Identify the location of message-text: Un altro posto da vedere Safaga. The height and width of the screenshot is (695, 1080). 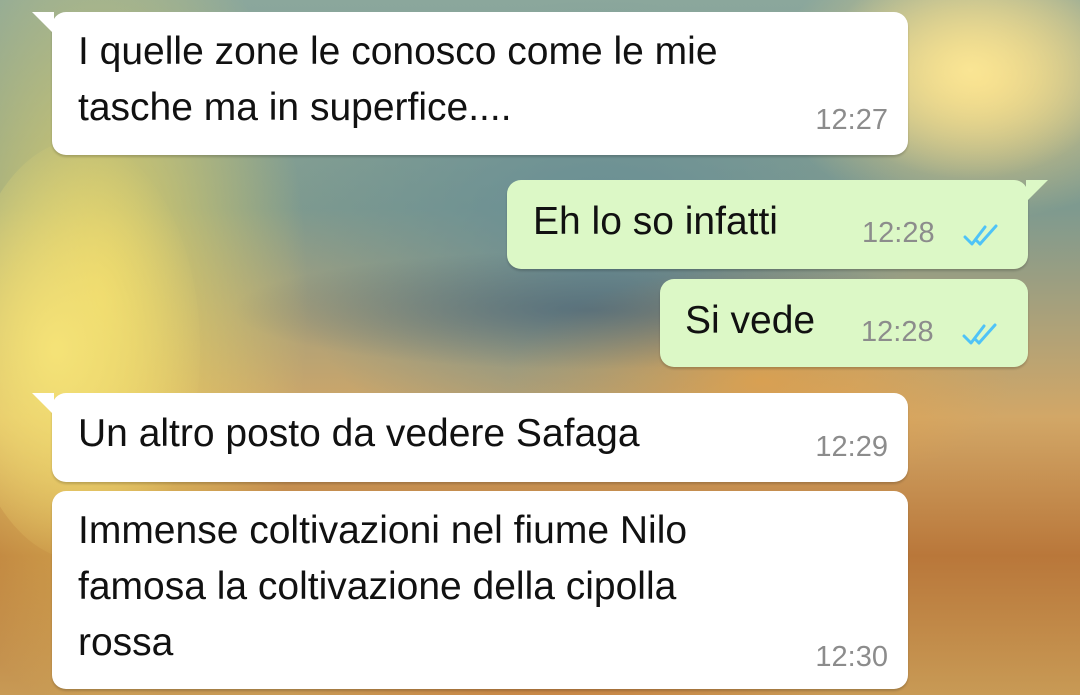
(359, 433).